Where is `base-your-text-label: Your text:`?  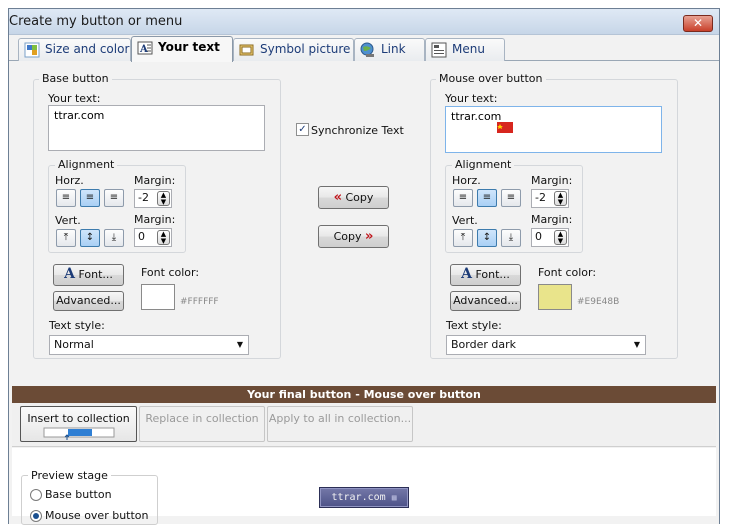
base-your-text-label: Your text: is located at coordinates (74, 98).